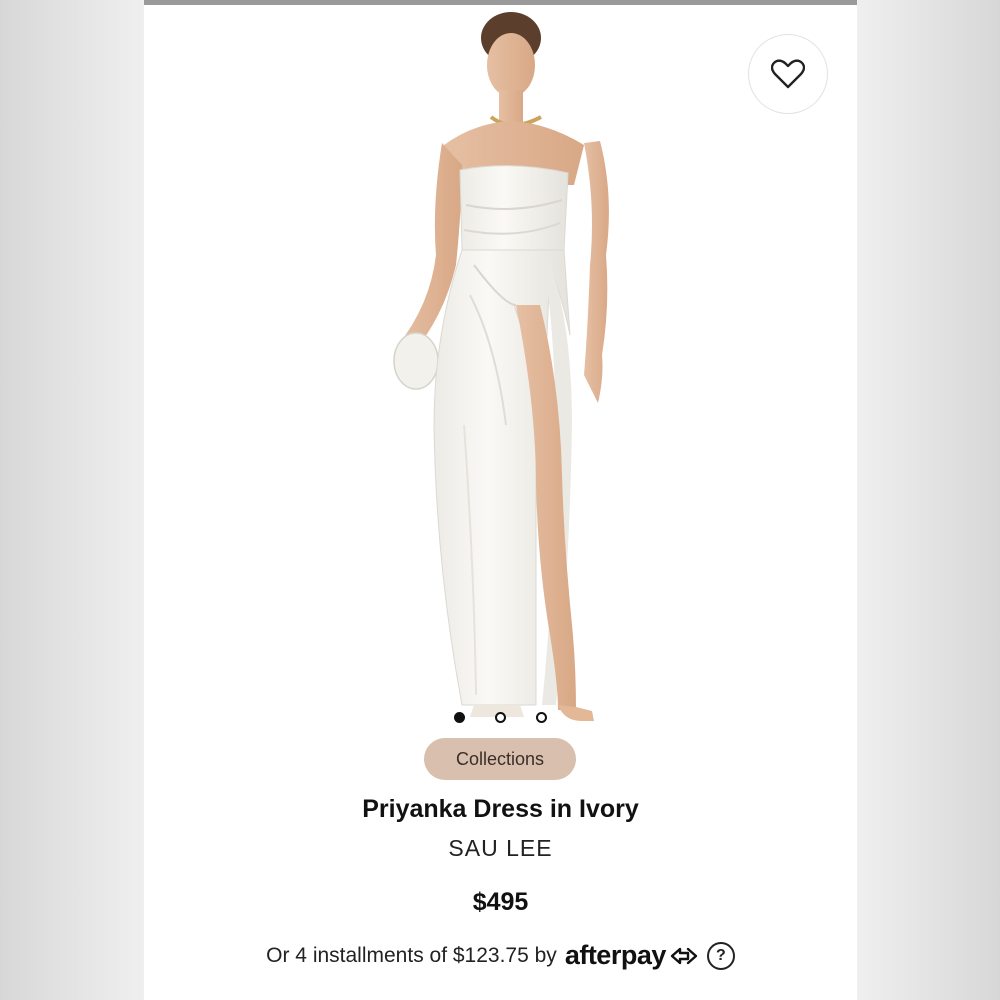 Image resolution: width=1000 pixels, height=1000 pixels. I want to click on background-left, so click(72, 500).